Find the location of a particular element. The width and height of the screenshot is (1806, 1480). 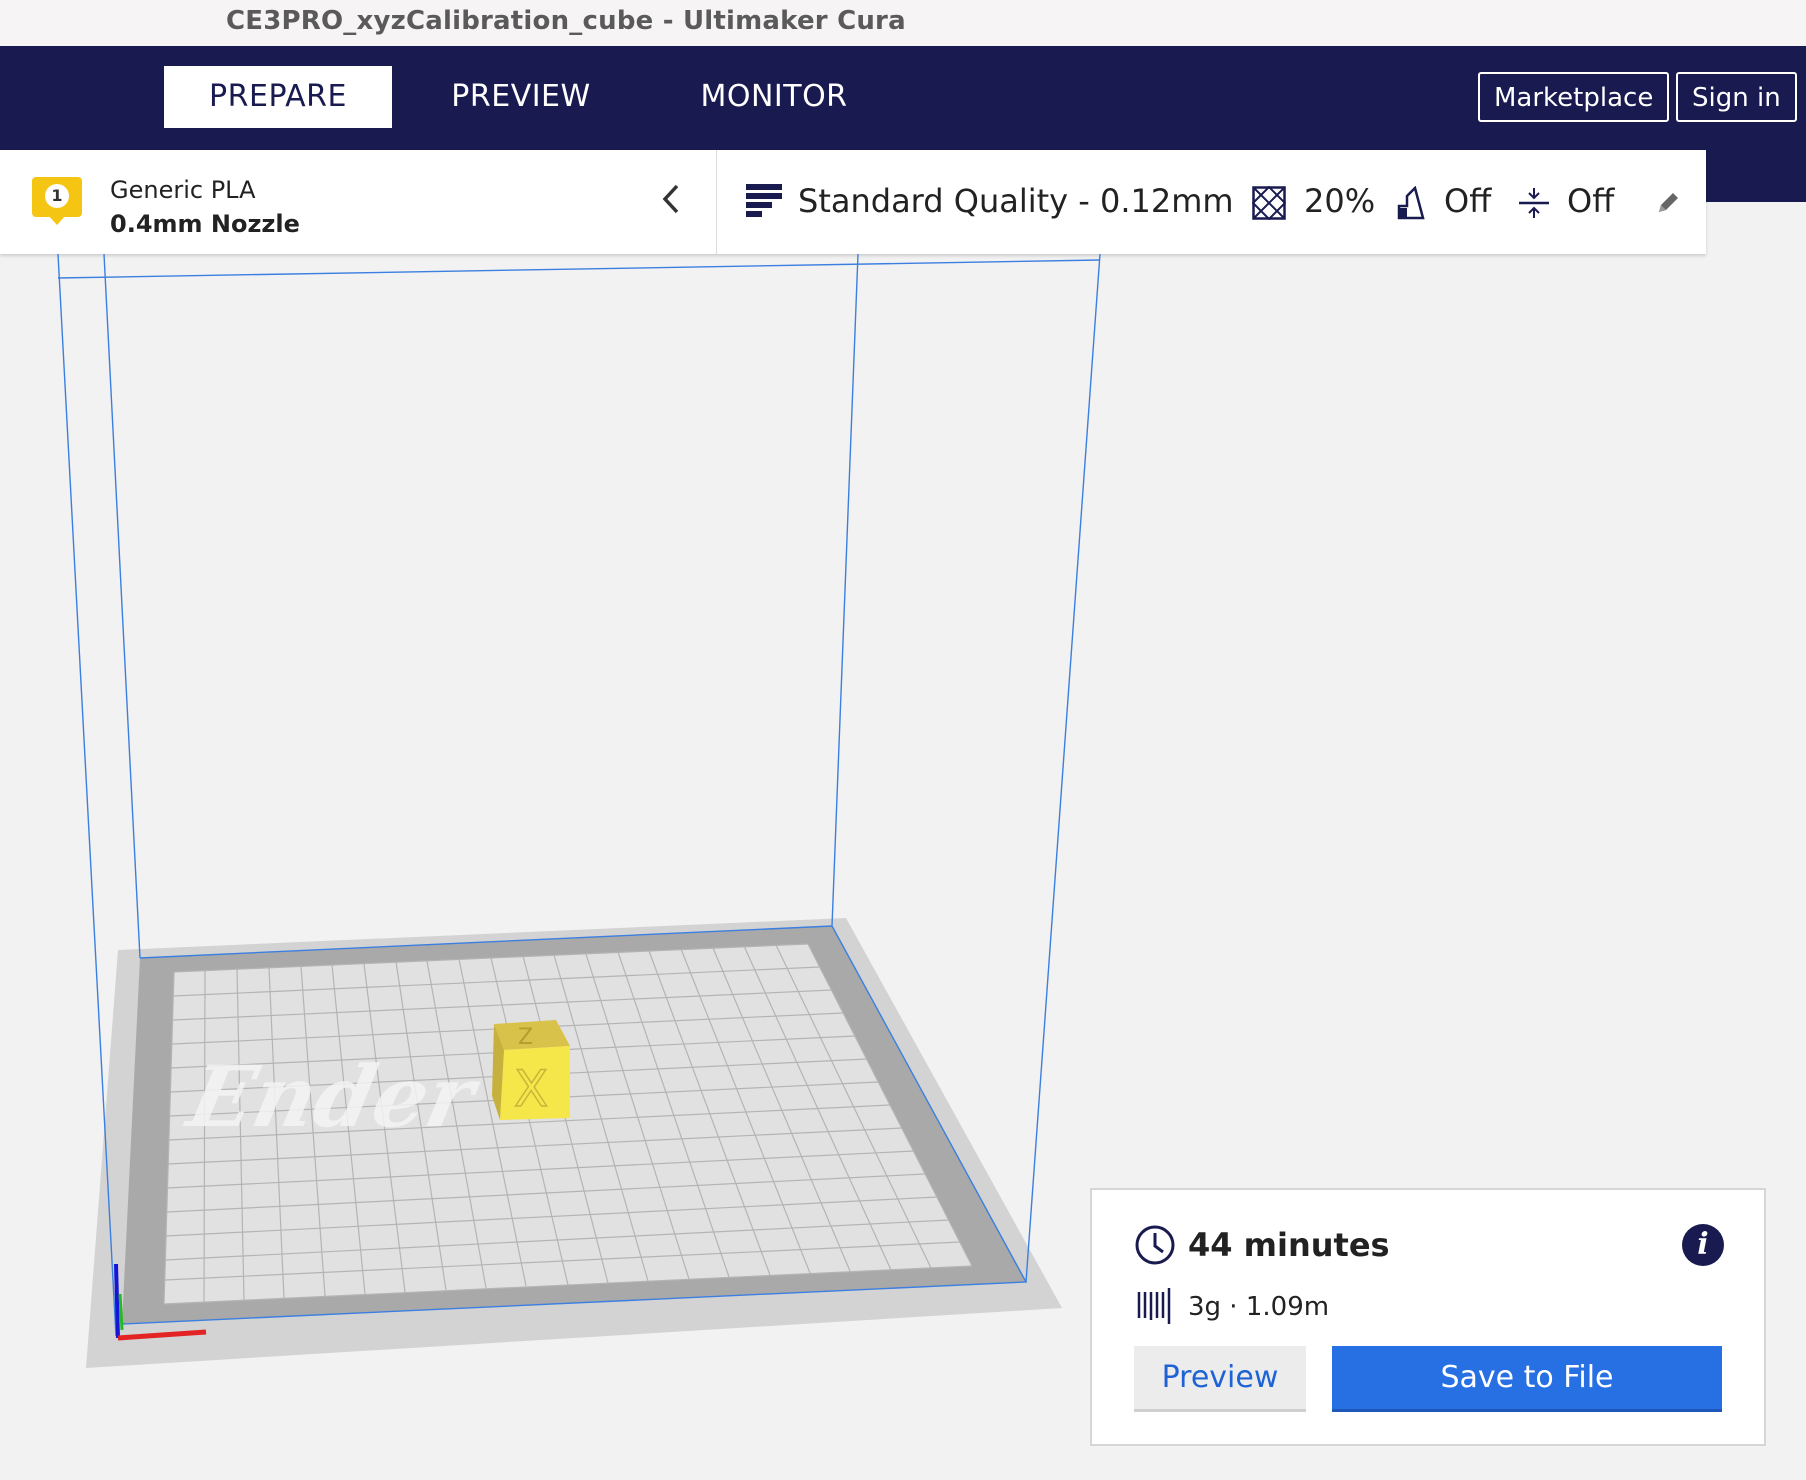

infill-icon is located at coordinates (1269, 203).